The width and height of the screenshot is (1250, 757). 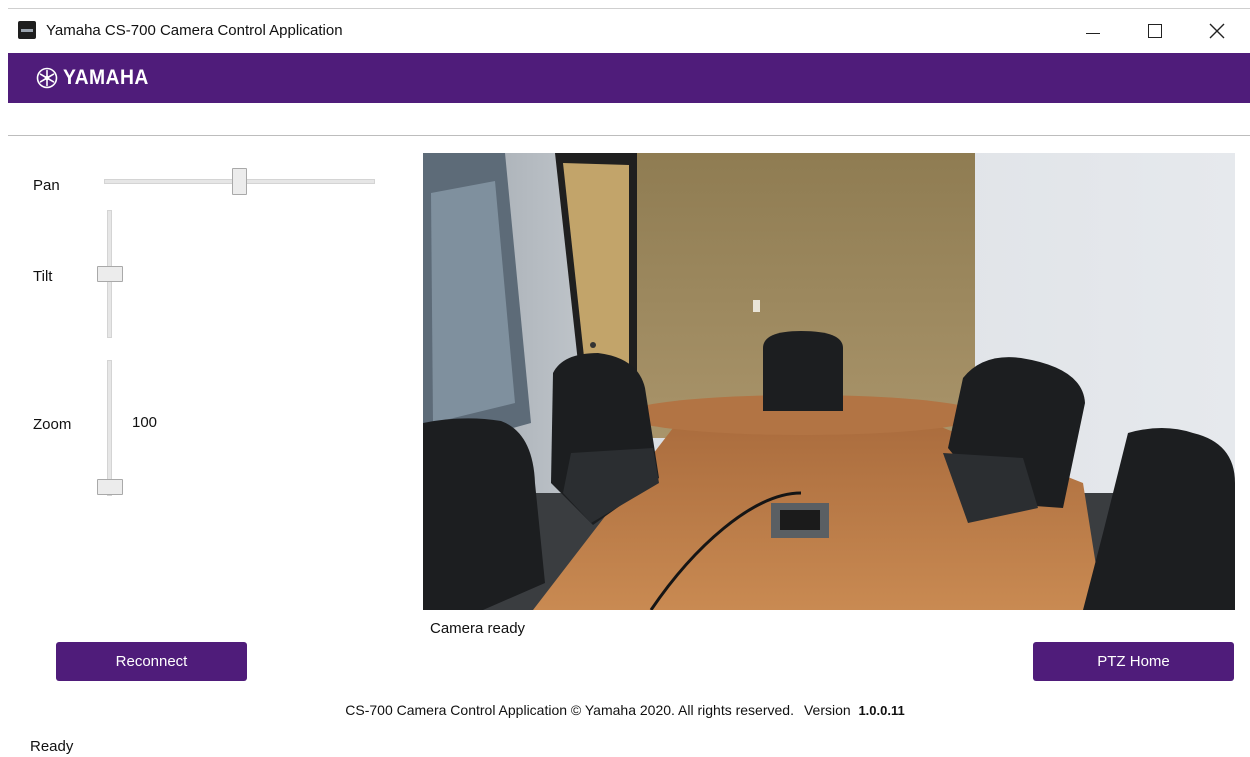 I want to click on brand-bar: YAMAHA, so click(x=629, y=78).